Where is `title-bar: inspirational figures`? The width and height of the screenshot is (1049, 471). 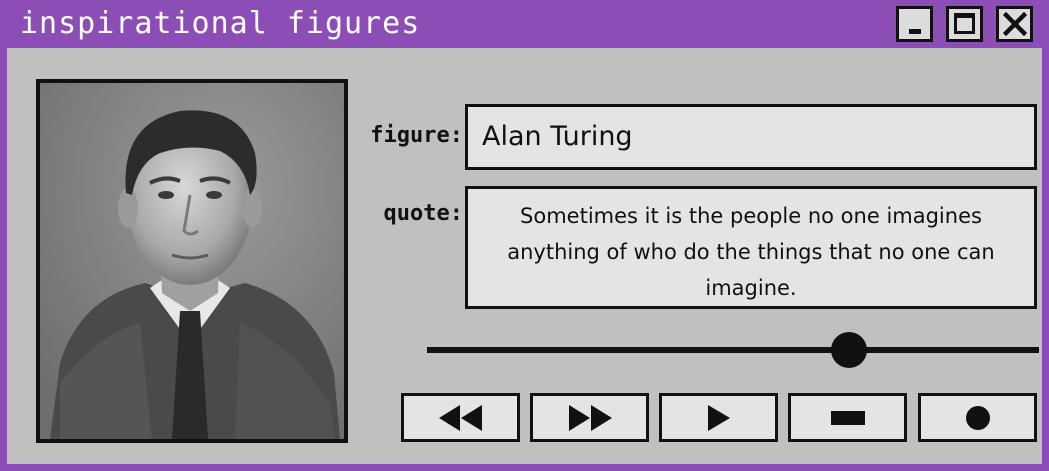
title-bar: inspirational figures is located at coordinates (524, 24).